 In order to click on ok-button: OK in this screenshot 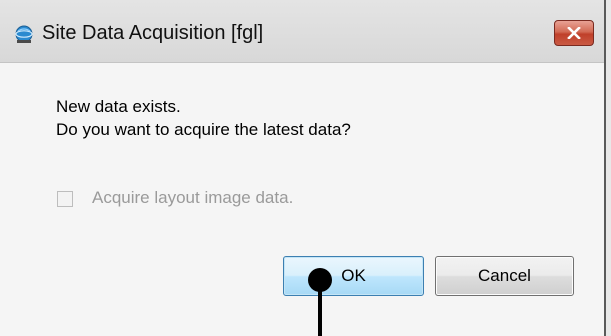, I will do `click(353, 276)`.